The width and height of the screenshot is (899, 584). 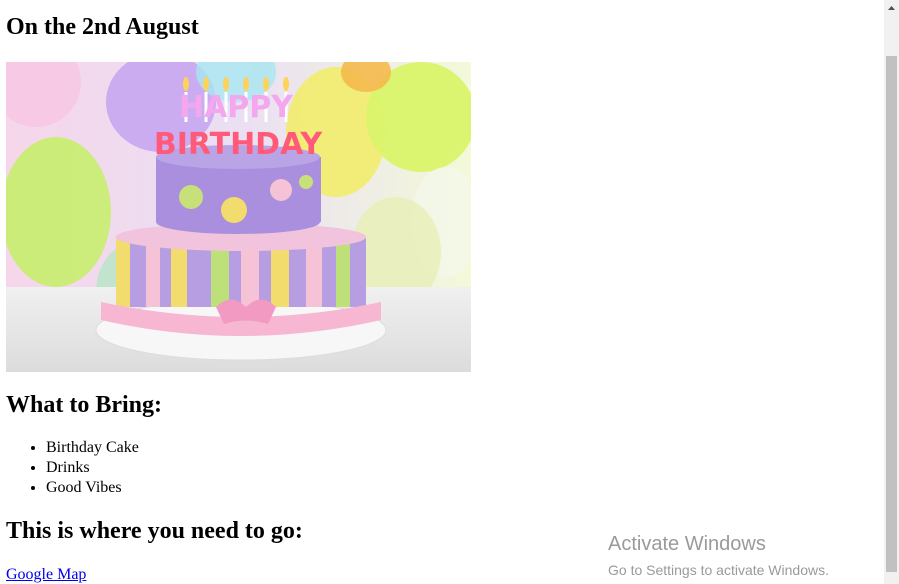 What do you see at coordinates (92, 468) in the screenshot?
I see `list-item: Drinks` at bounding box center [92, 468].